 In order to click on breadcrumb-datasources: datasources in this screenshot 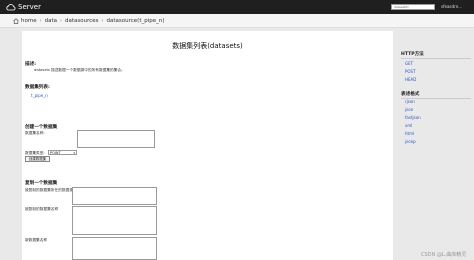, I will do `click(82, 21)`.